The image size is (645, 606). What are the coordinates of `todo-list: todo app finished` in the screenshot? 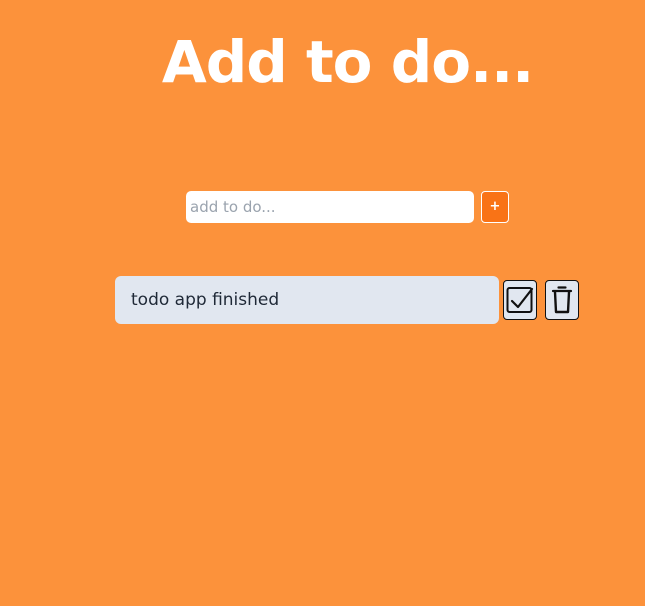 It's located at (347, 300).